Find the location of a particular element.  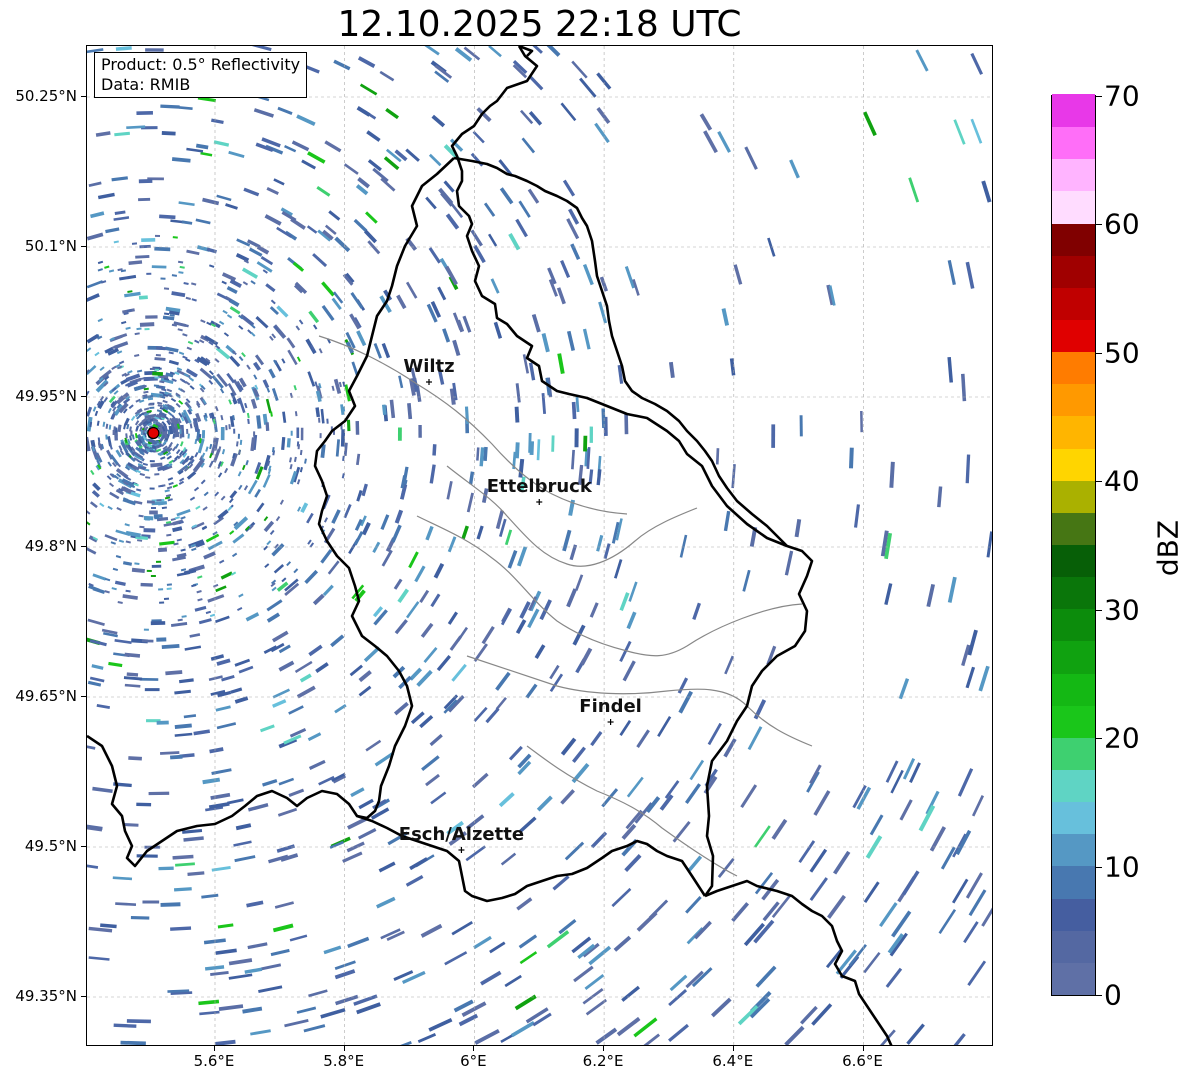

lat-tick-label: 49.65°N is located at coordinates (46, 696).